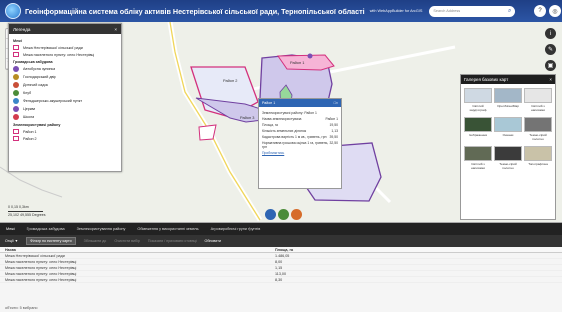  What do you see at coordinates (21, 308) in the screenshot?
I see `table-footer: об'єкти: 5 вибрано` at bounding box center [21, 308].